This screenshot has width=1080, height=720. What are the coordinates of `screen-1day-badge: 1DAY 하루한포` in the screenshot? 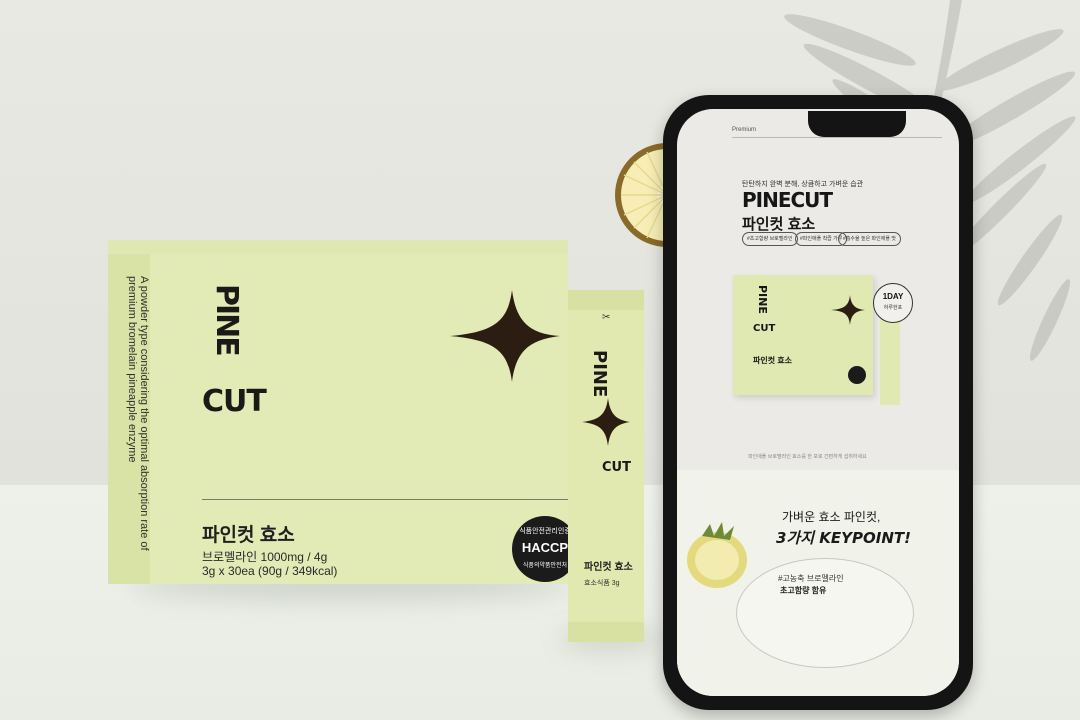 It's located at (893, 303).